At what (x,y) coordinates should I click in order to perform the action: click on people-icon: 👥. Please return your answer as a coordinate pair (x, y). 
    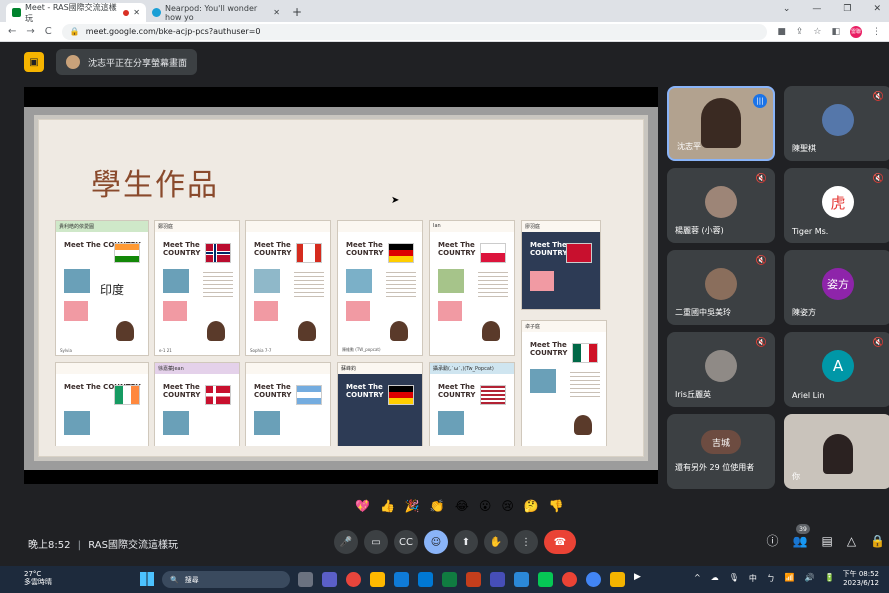
    Looking at the image, I should click on (800, 541).